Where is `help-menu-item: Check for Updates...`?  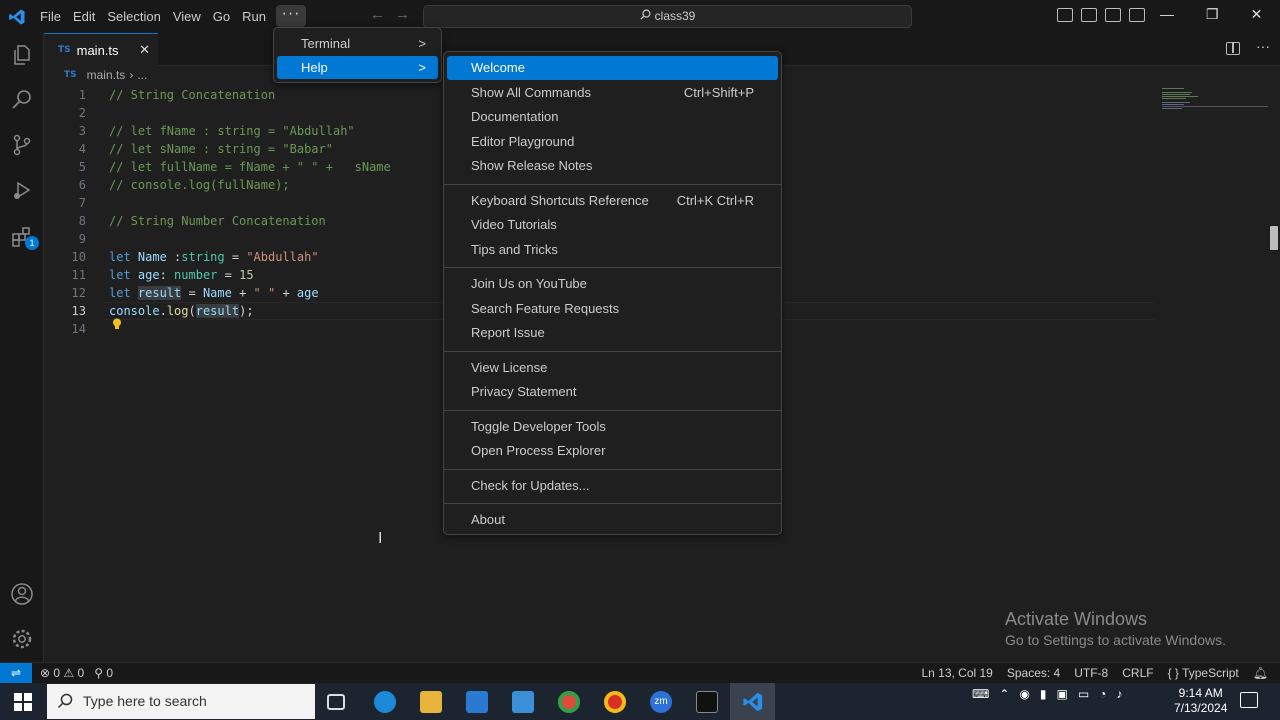 help-menu-item: Check for Updates... is located at coordinates (612, 486).